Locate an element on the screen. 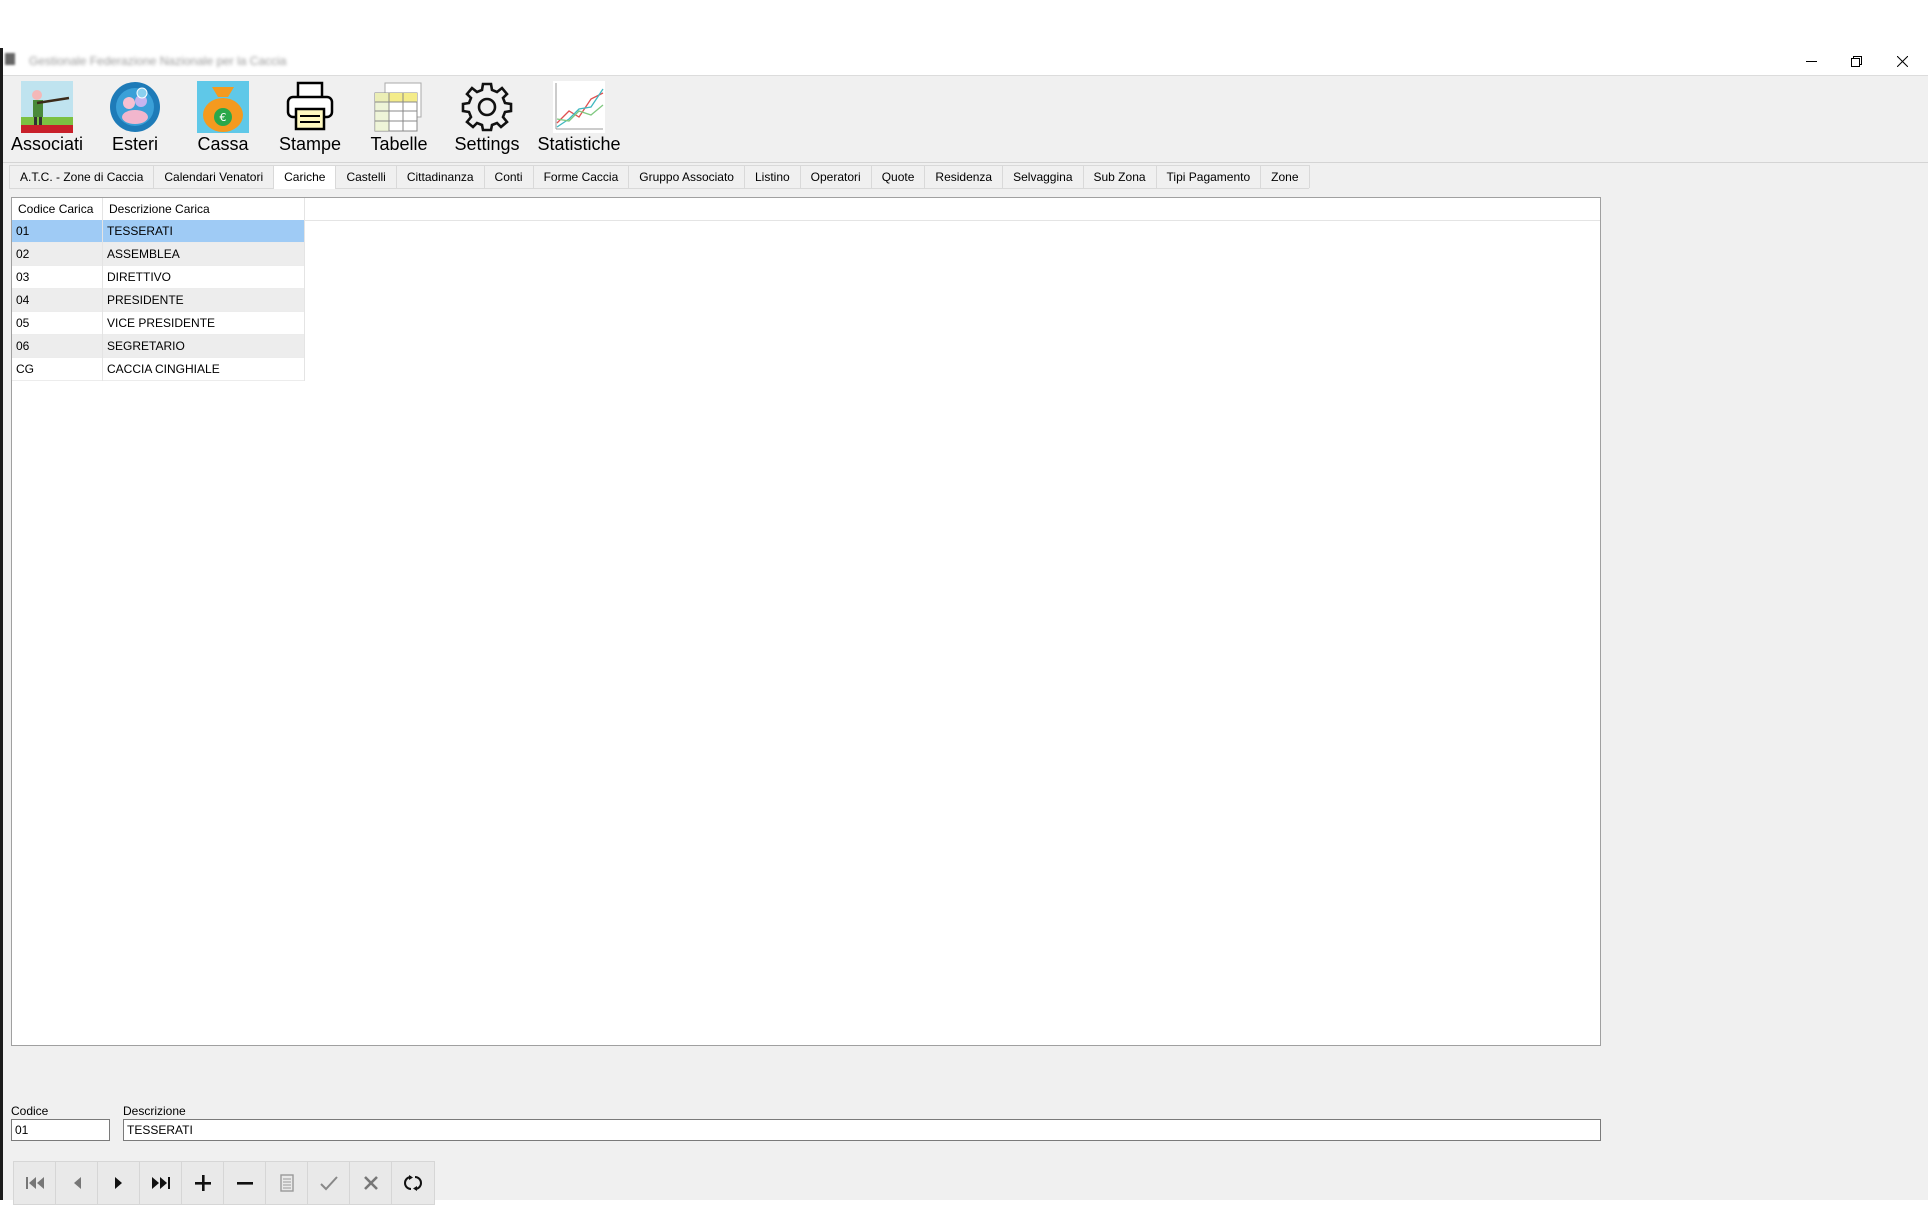  last-record-button is located at coordinates (161, 1183).